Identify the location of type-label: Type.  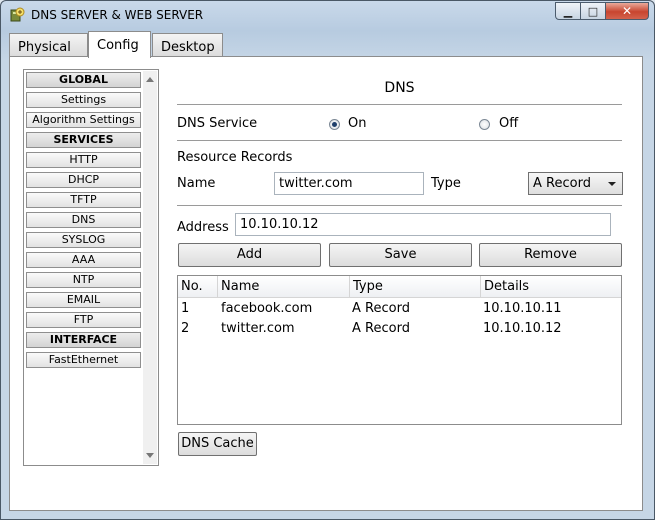
(446, 183).